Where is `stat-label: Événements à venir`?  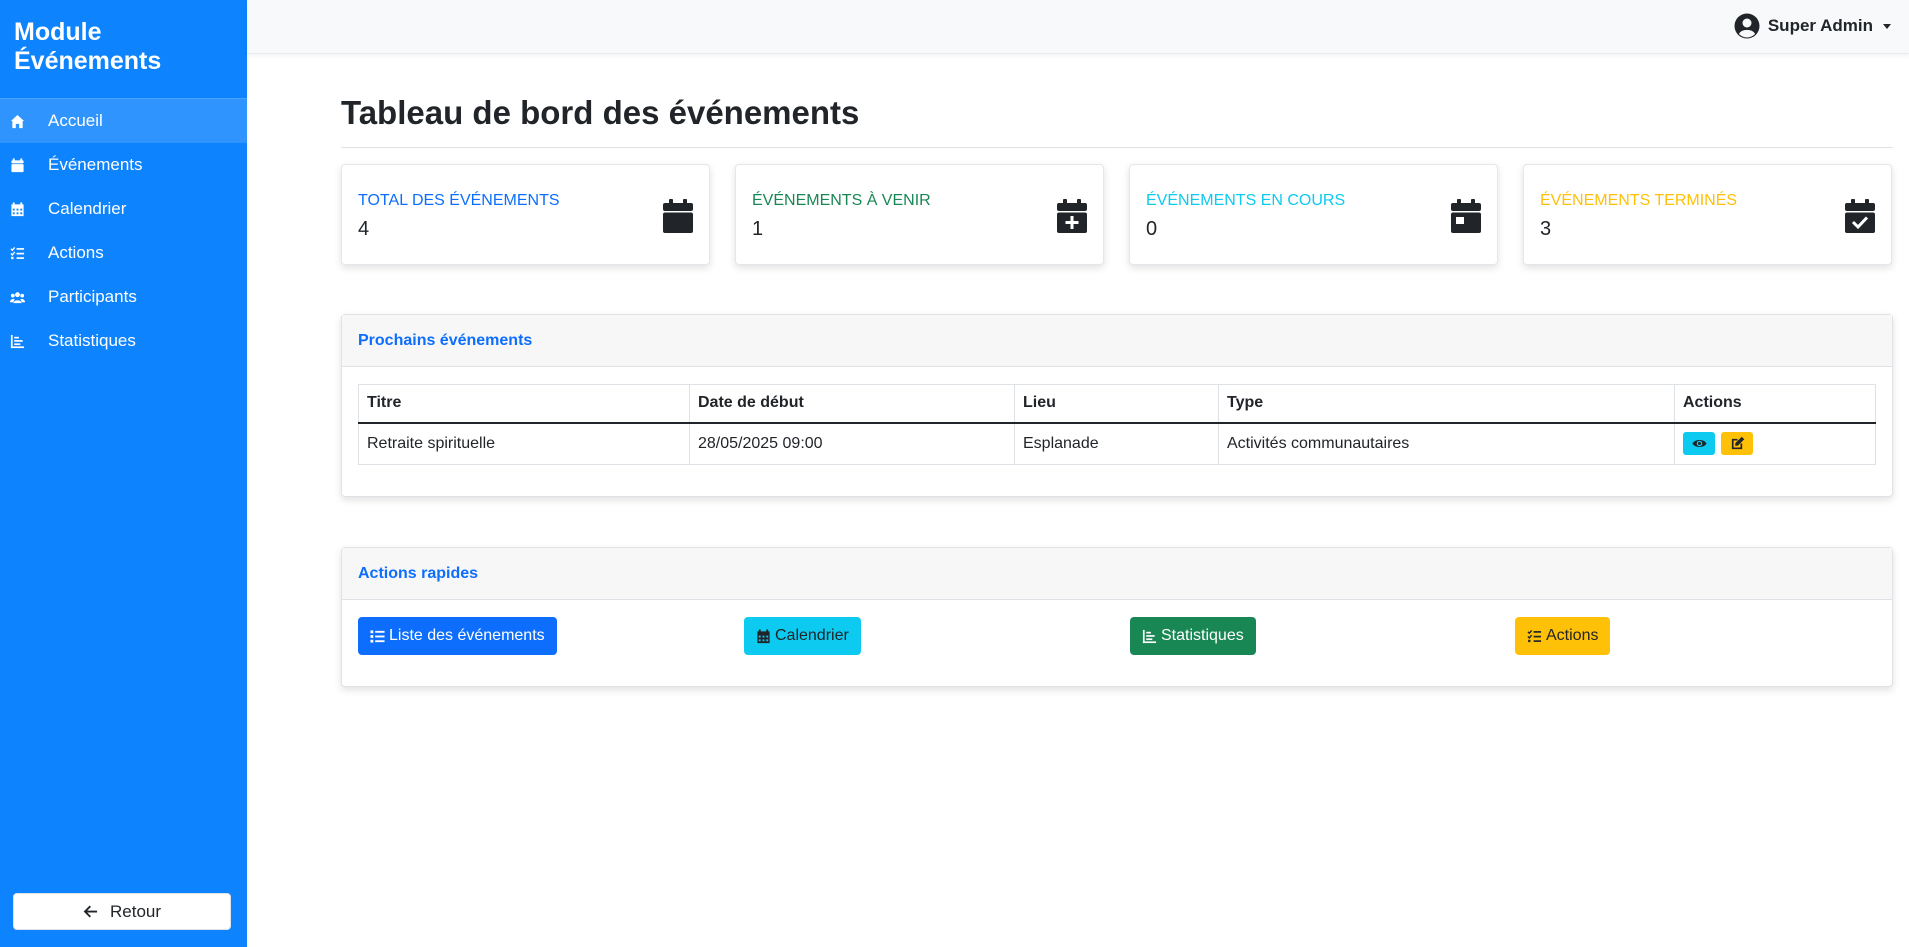
stat-label: Événements à venir is located at coordinates (841, 200).